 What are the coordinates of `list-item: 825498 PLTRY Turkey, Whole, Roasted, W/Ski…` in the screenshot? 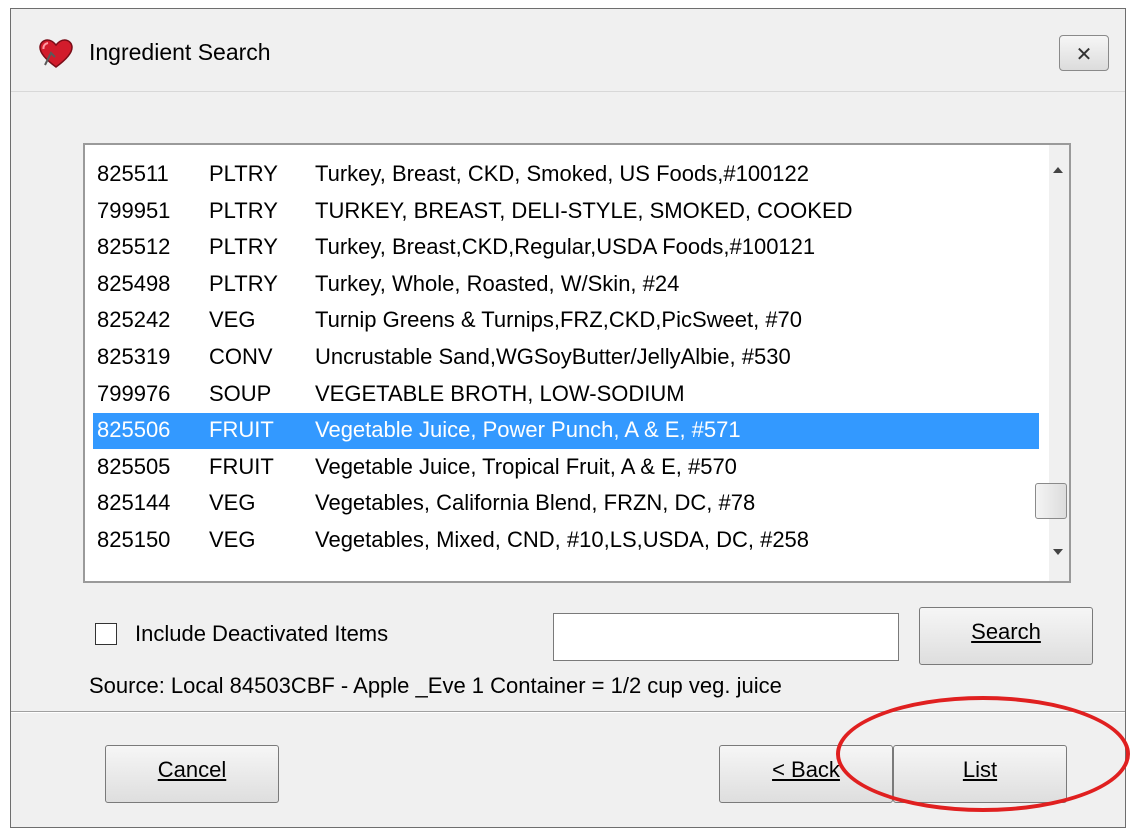 It's located at (566, 285).